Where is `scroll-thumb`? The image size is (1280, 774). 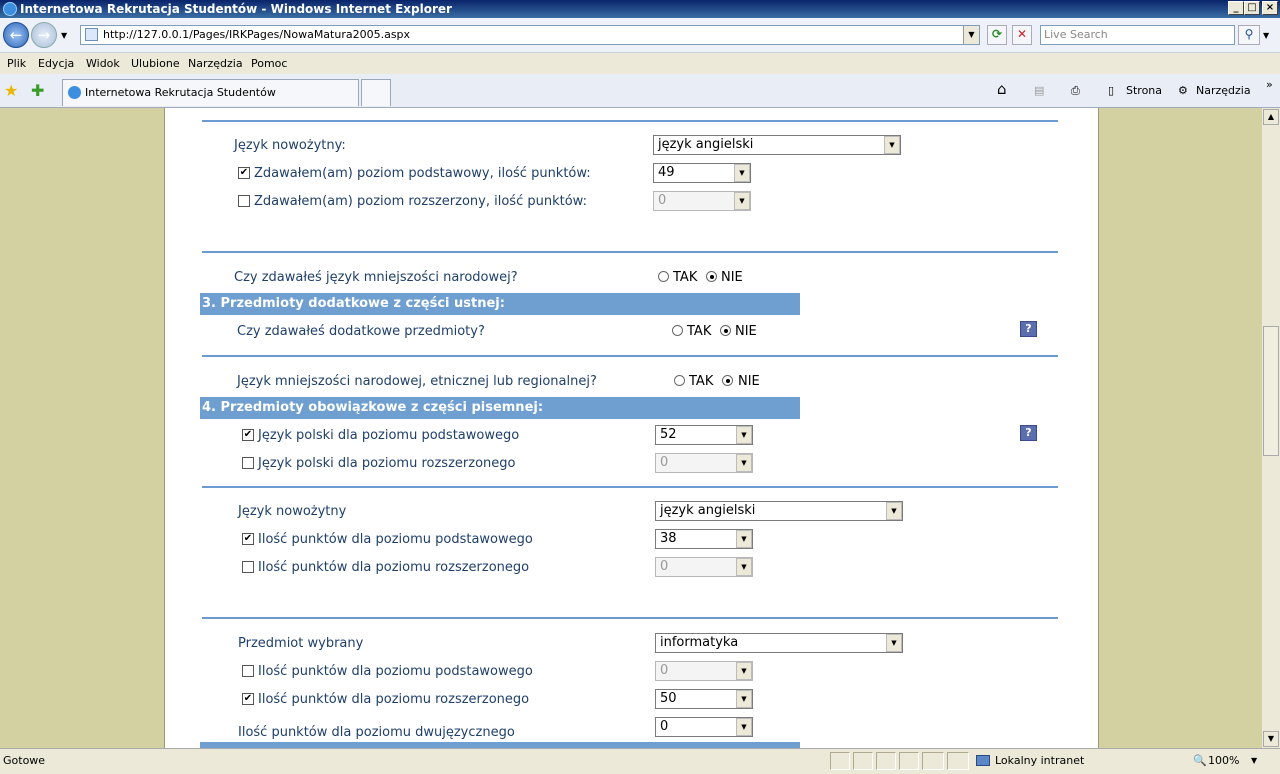 scroll-thumb is located at coordinates (1271, 391).